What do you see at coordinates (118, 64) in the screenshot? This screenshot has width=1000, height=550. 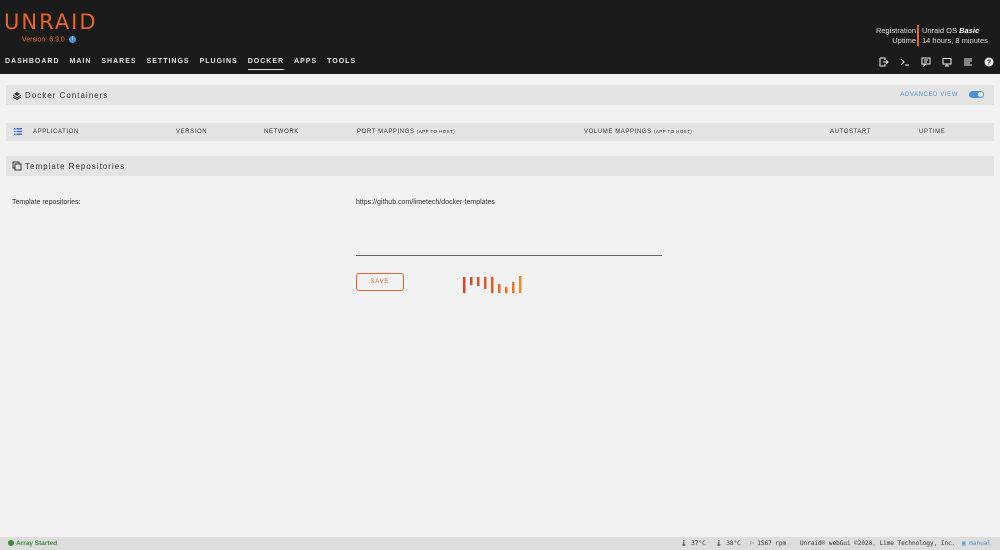 I see `nav-shares: SHARES` at bounding box center [118, 64].